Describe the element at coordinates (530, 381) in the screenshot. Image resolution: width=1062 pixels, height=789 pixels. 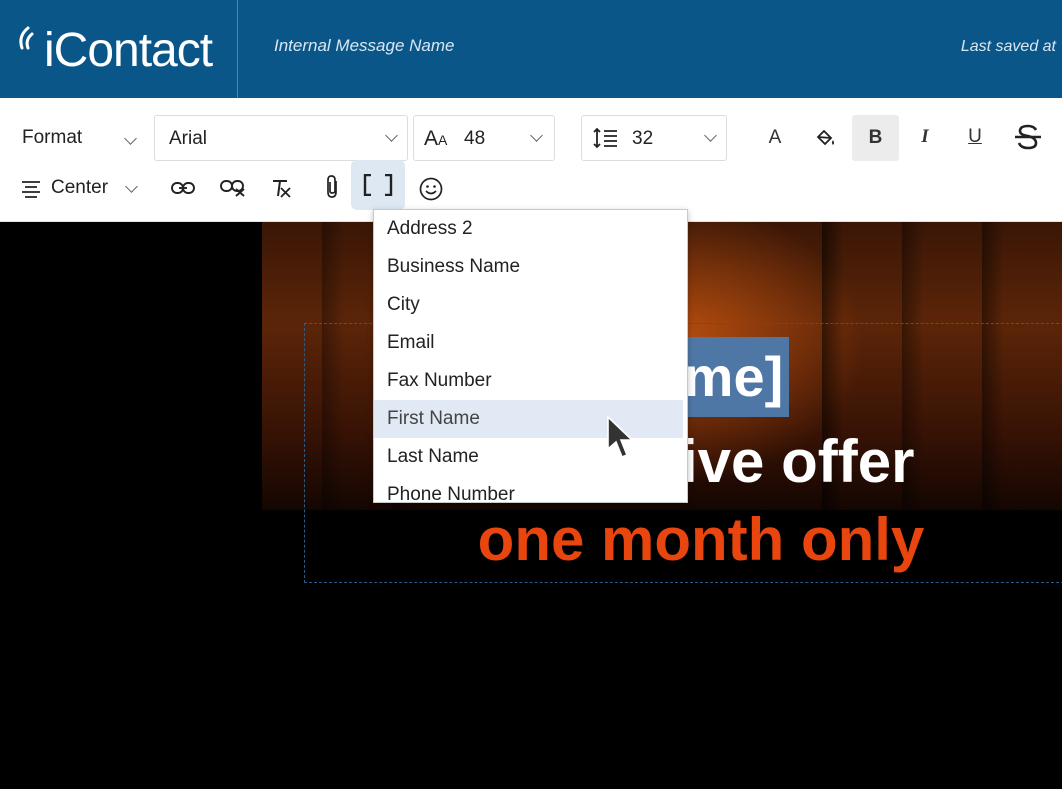
I see `merge-field-item: Fax Number` at that location.